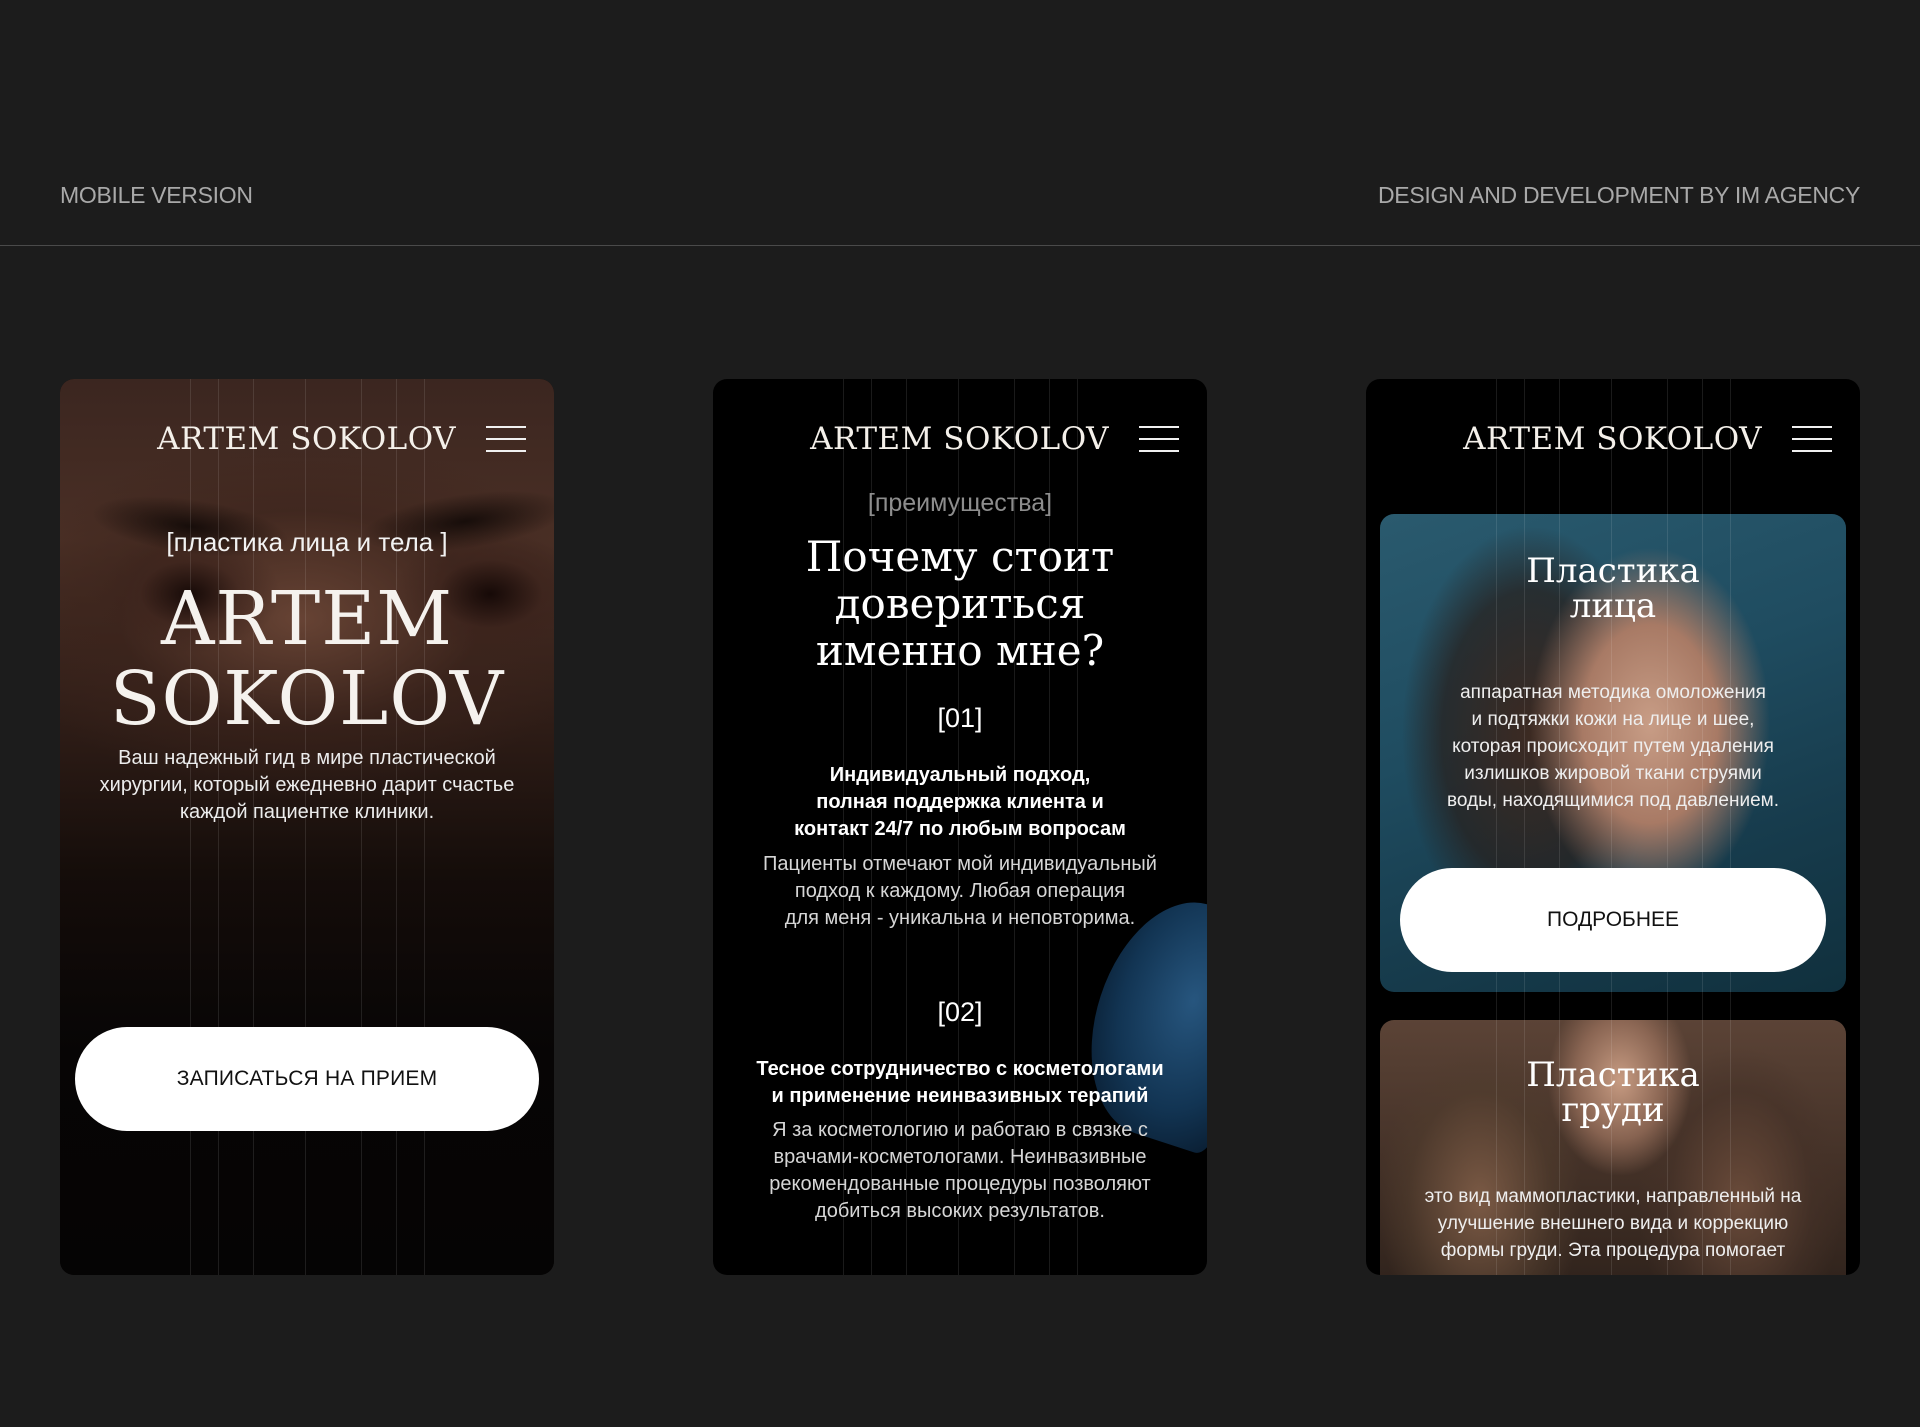 This screenshot has height=1427, width=1920. What do you see at coordinates (307, 699) in the screenshot?
I see `hero-title-line: SOKOLOV` at bounding box center [307, 699].